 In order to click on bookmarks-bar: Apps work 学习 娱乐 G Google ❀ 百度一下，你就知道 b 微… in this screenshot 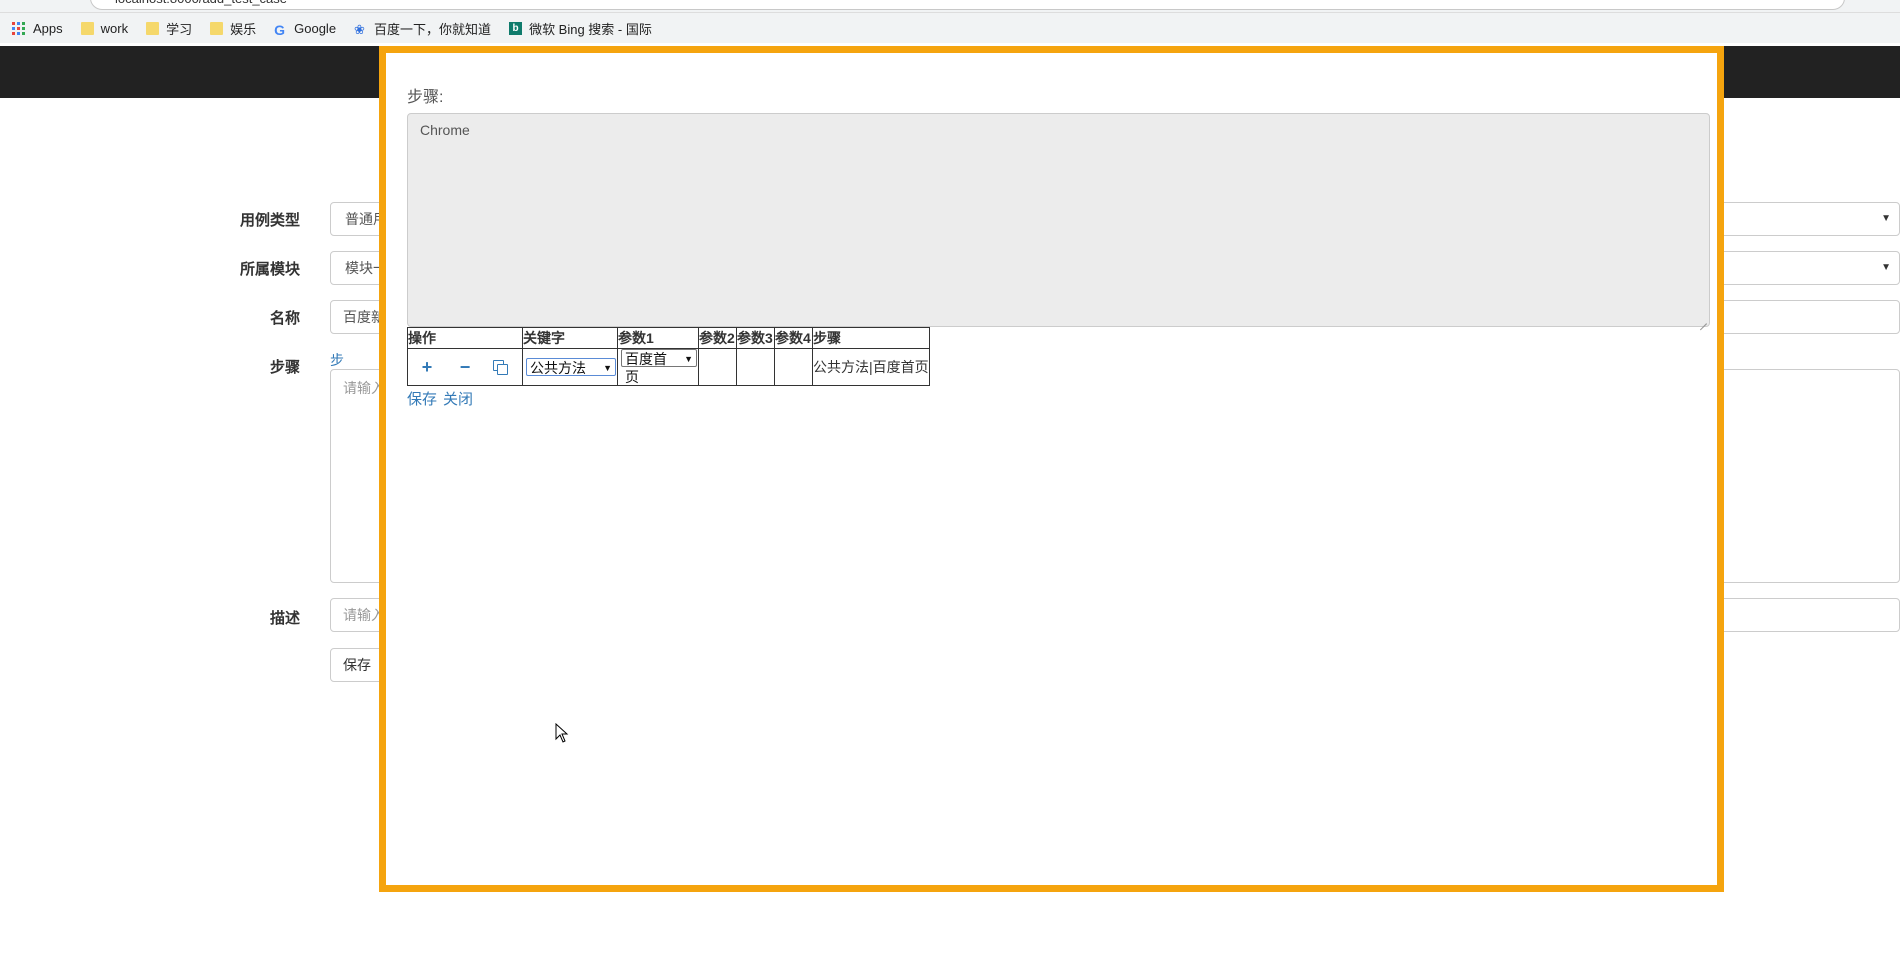, I will do `click(950, 28)`.